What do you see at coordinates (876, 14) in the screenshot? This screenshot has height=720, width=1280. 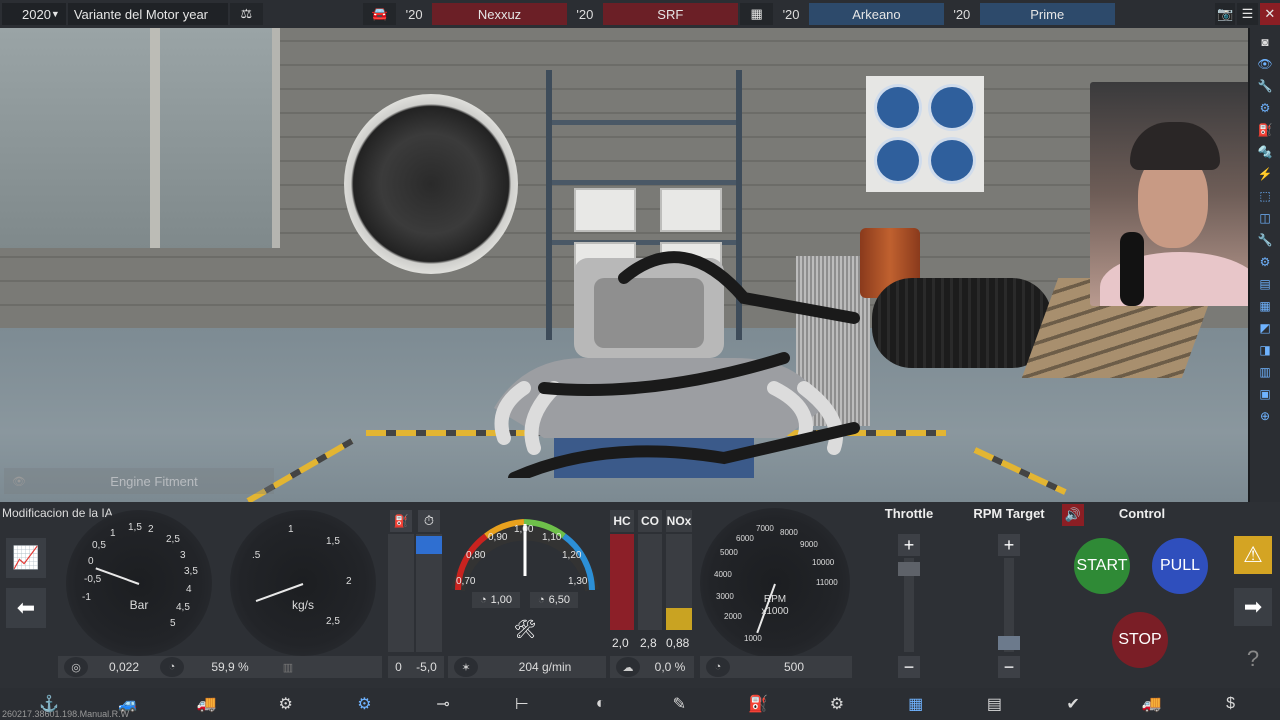 I see `rival-arkeano: Arkeano` at bounding box center [876, 14].